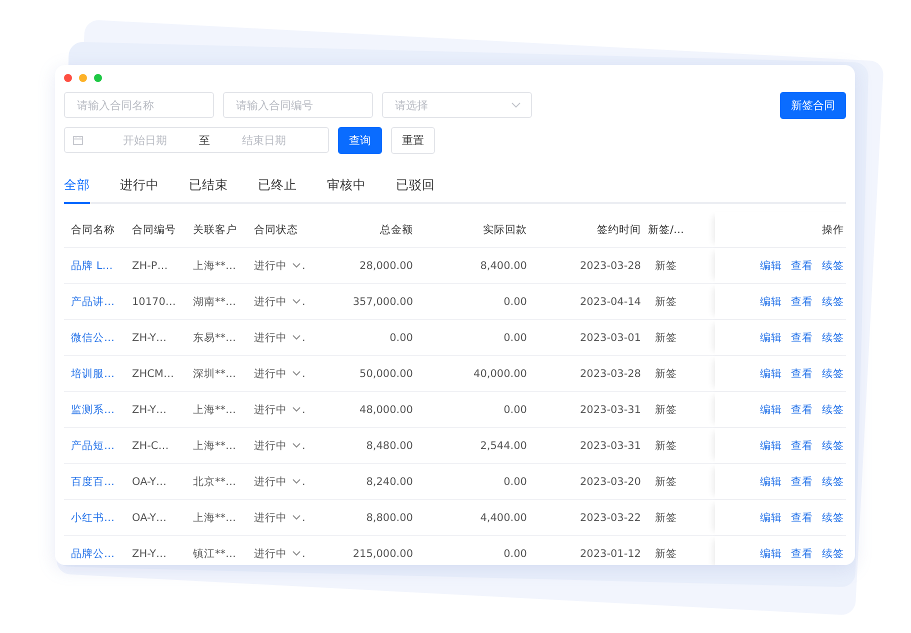 The height and width of the screenshot is (633, 911). What do you see at coordinates (503, 518) in the screenshot?
I see `table-cell-text: 4,400.00` at bounding box center [503, 518].